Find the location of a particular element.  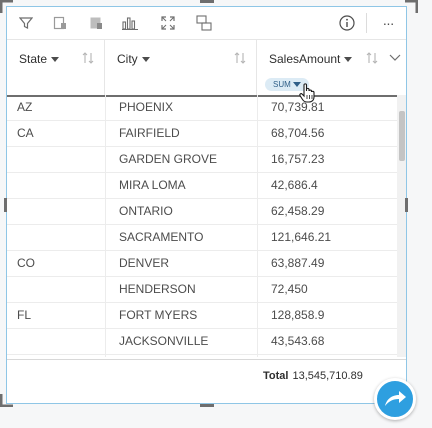

table-row: MIRA LOMA 42,686.4 is located at coordinates (202, 186).